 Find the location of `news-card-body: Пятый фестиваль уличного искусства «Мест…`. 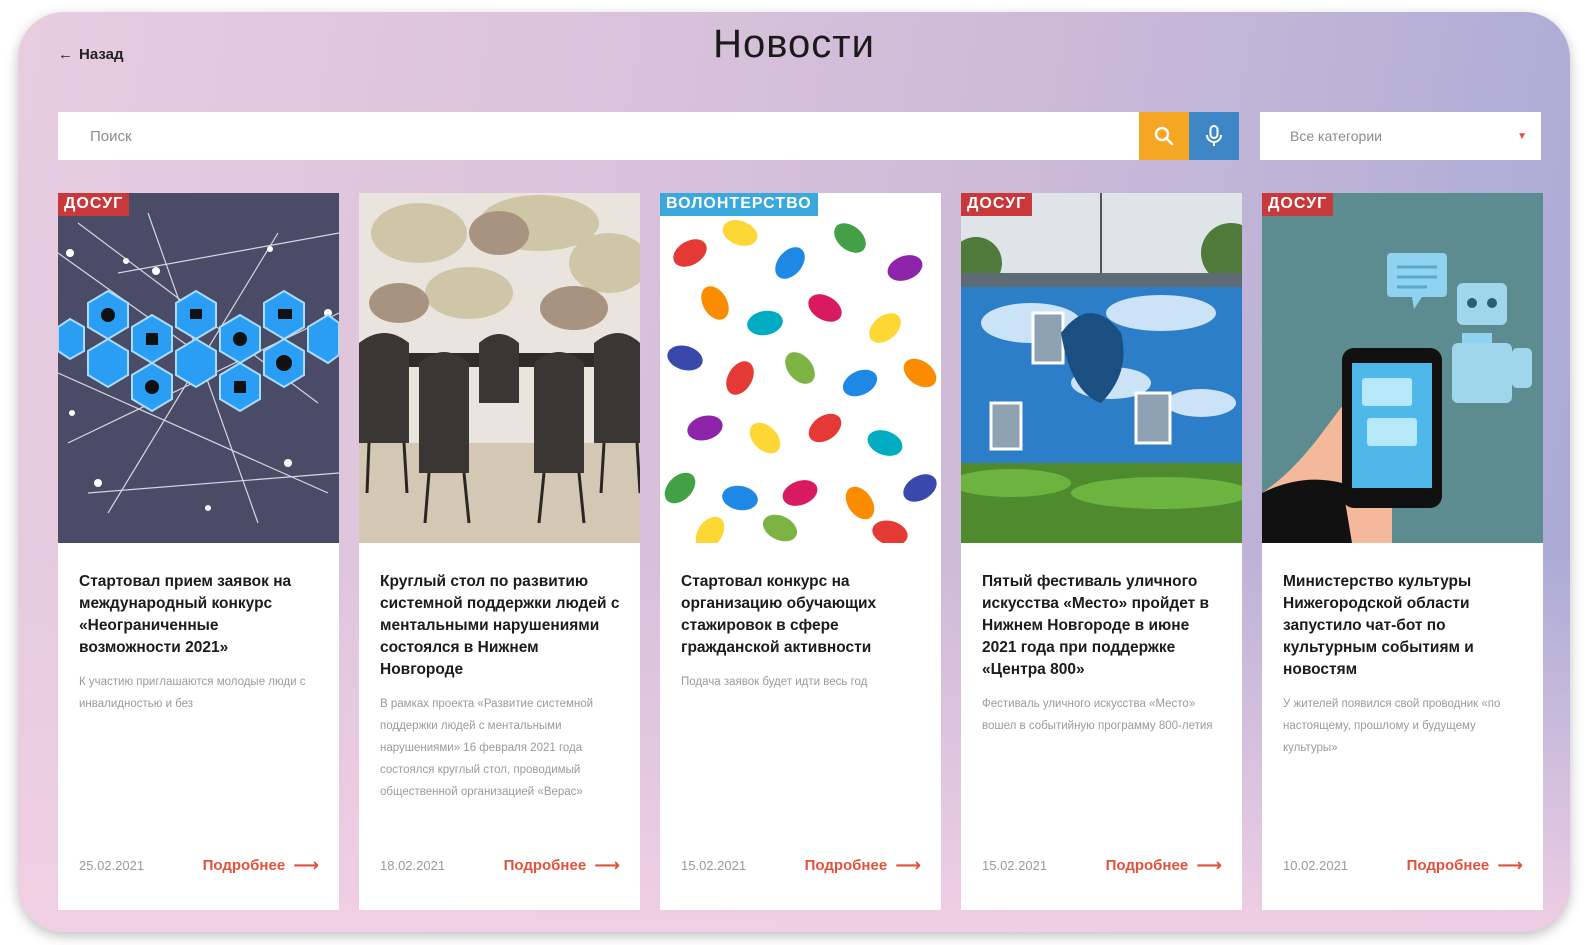

news-card-body: Пятый фестиваль уличного искусства «Мест… is located at coordinates (1101, 640).